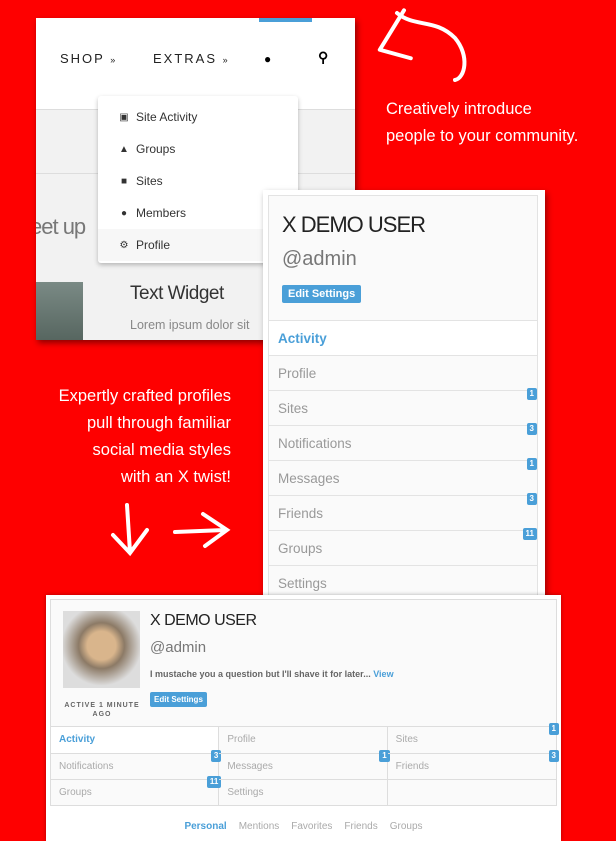 The width and height of the screenshot is (616, 841). Describe the element at coordinates (285, 20) in the screenshot. I see `nav-active-indicator` at that location.